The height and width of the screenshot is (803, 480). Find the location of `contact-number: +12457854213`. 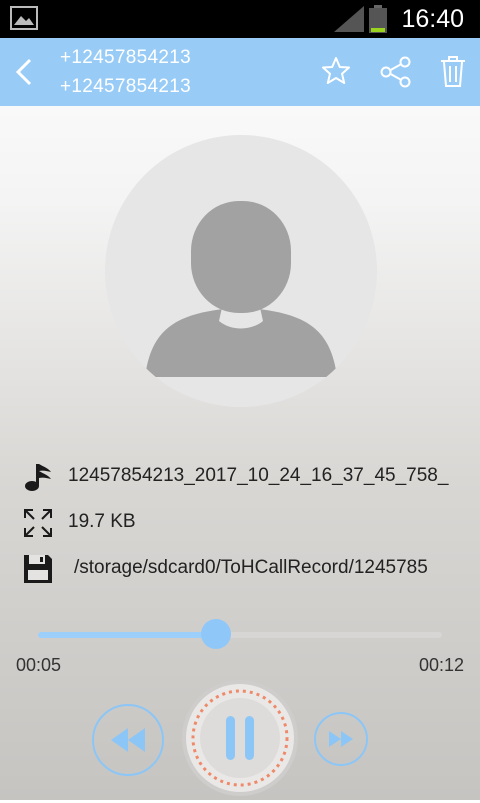

contact-number: +12457854213 is located at coordinates (125, 57).